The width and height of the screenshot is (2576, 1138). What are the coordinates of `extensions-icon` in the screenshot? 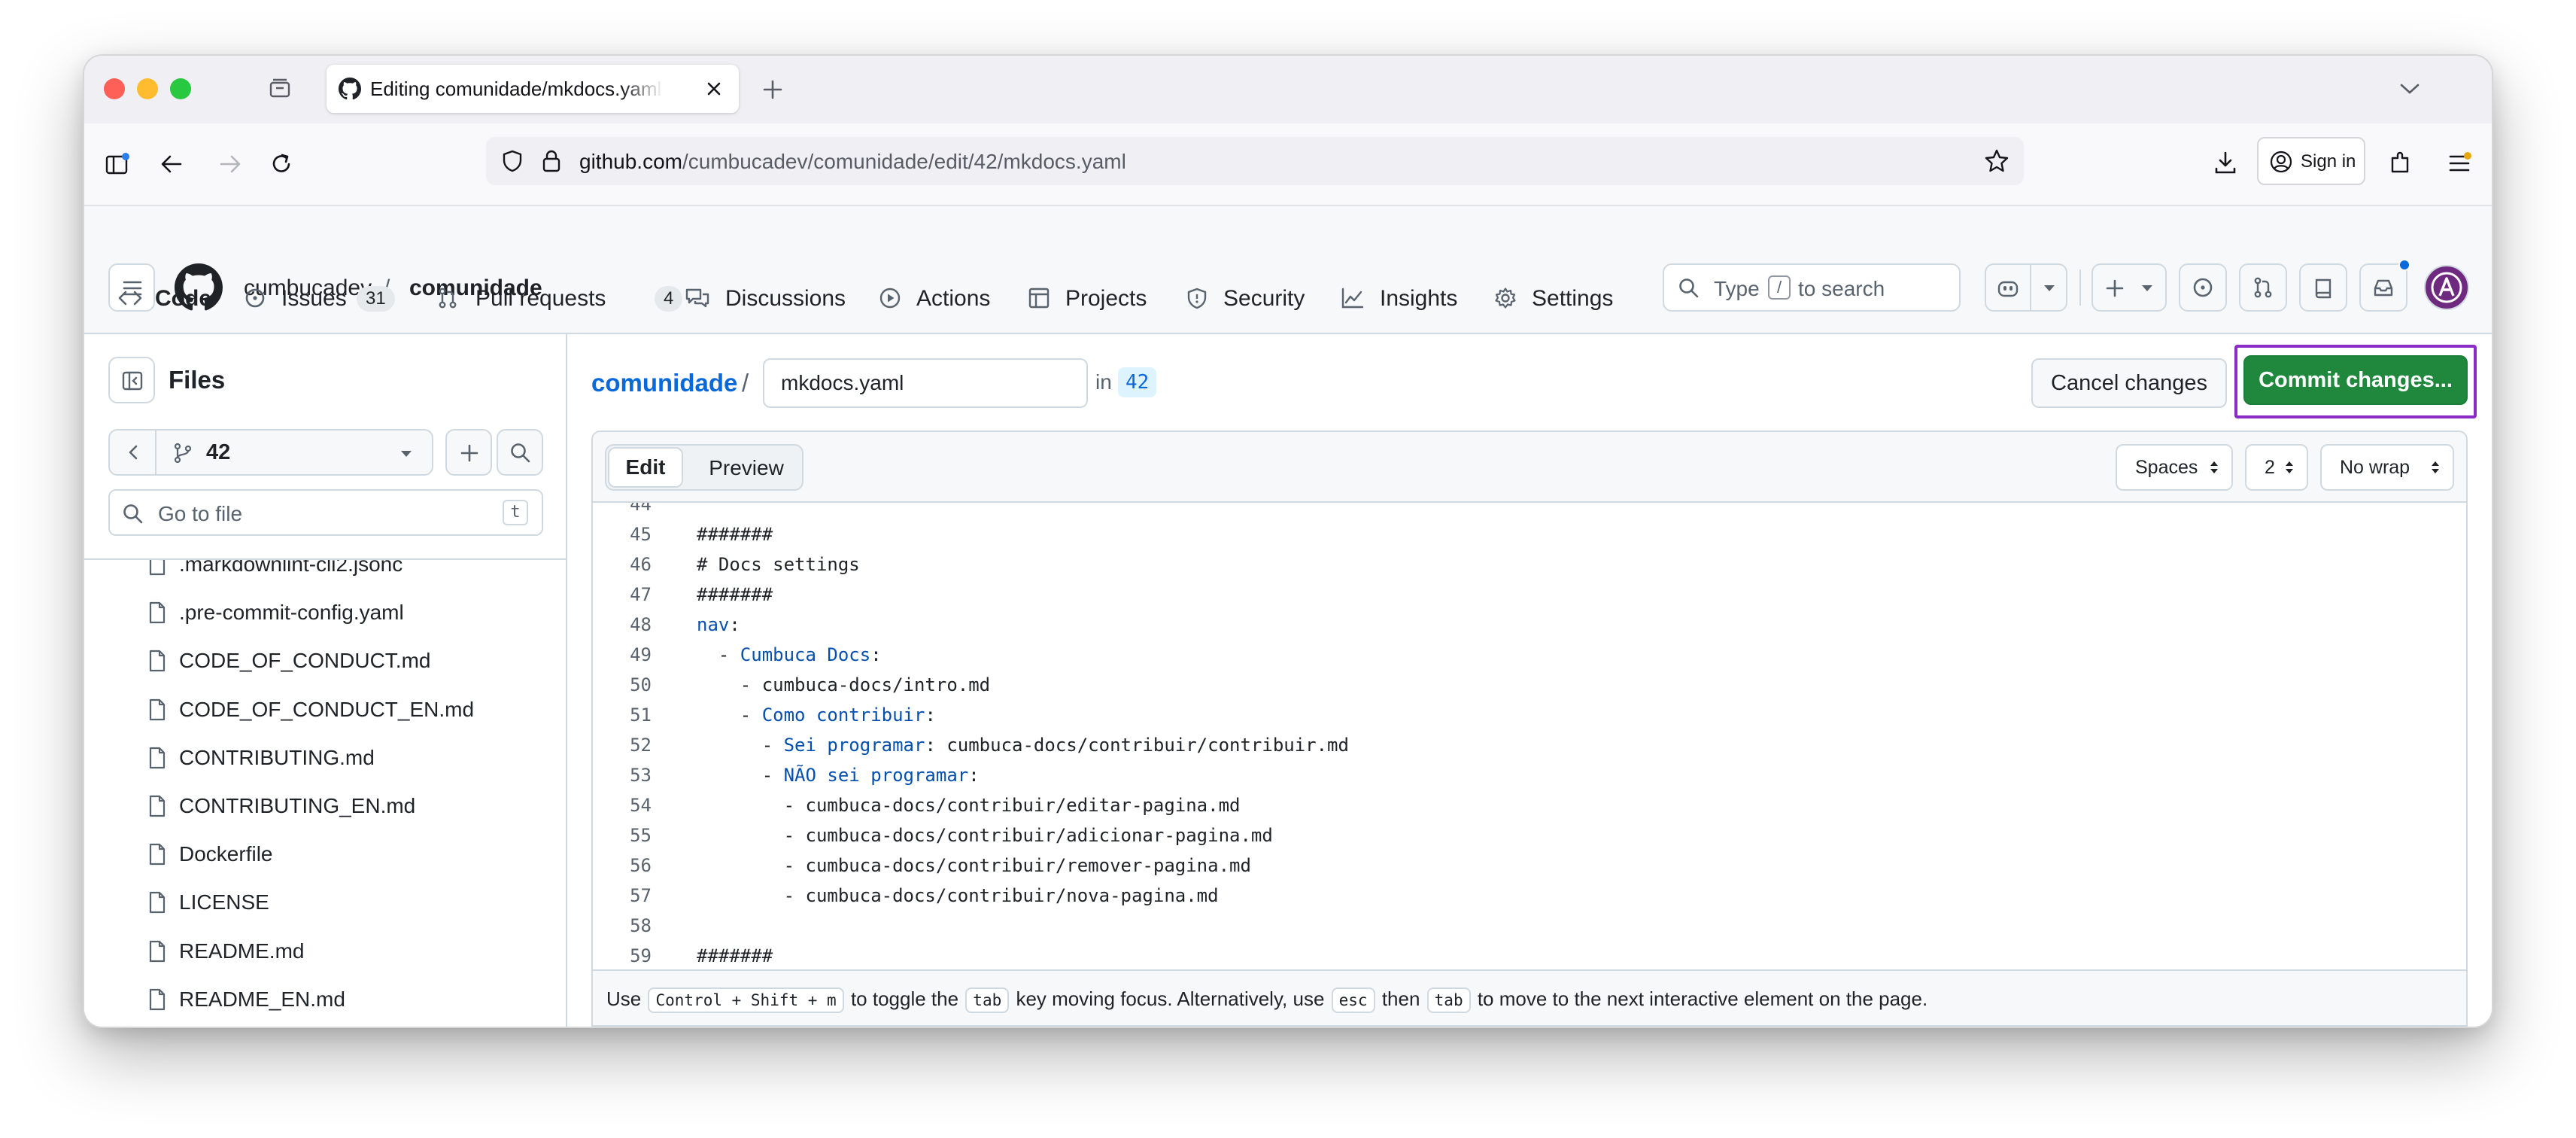 It's located at (2399, 162).